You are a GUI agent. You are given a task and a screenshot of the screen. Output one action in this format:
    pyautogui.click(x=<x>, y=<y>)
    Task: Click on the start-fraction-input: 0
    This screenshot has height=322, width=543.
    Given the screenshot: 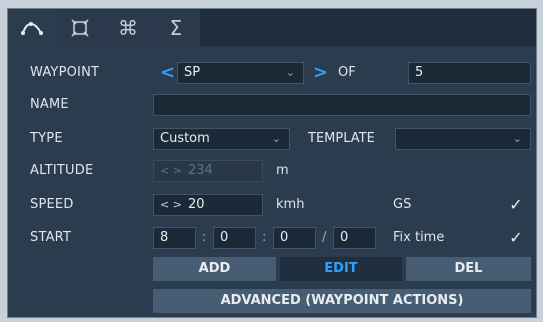 What is the action you would take?
    pyautogui.click(x=354, y=238)
    